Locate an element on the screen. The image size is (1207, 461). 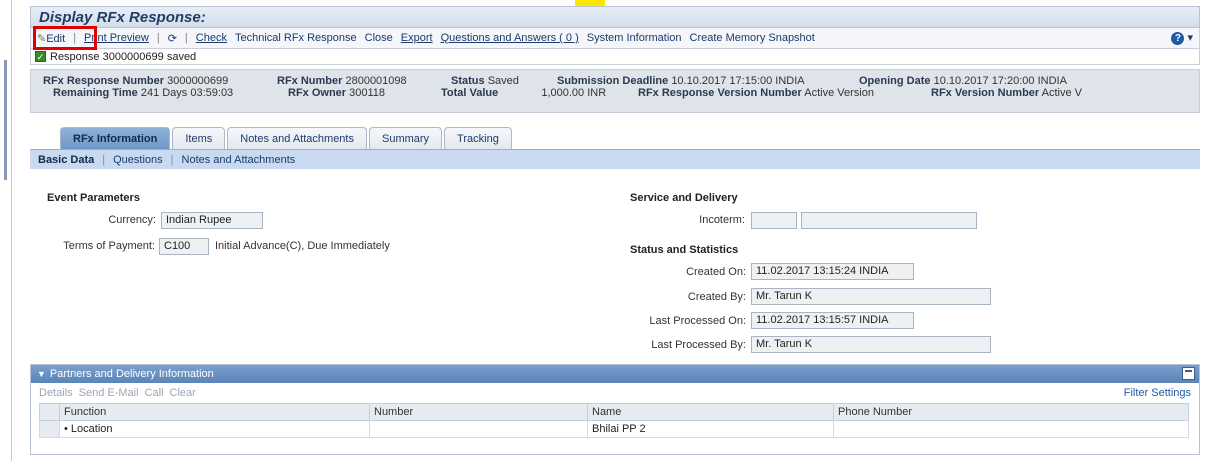
send-email-button: Send E-Mail is located at coordinates (109, 393).